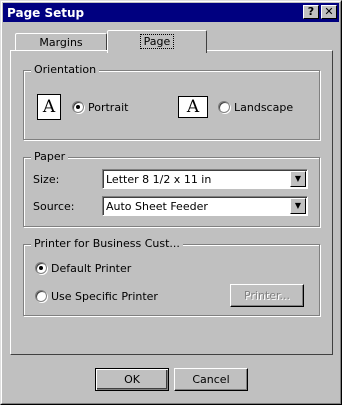  I want to click on size-label: Size:, so click(46, 179).